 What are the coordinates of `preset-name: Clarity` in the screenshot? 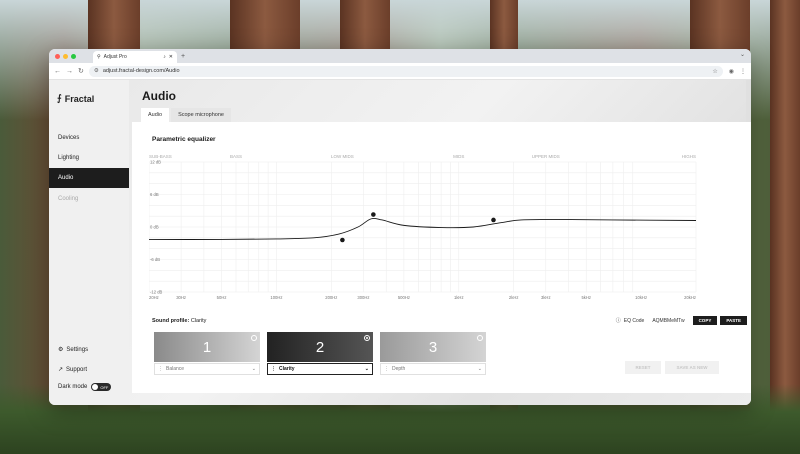 It's located at (287, 369).